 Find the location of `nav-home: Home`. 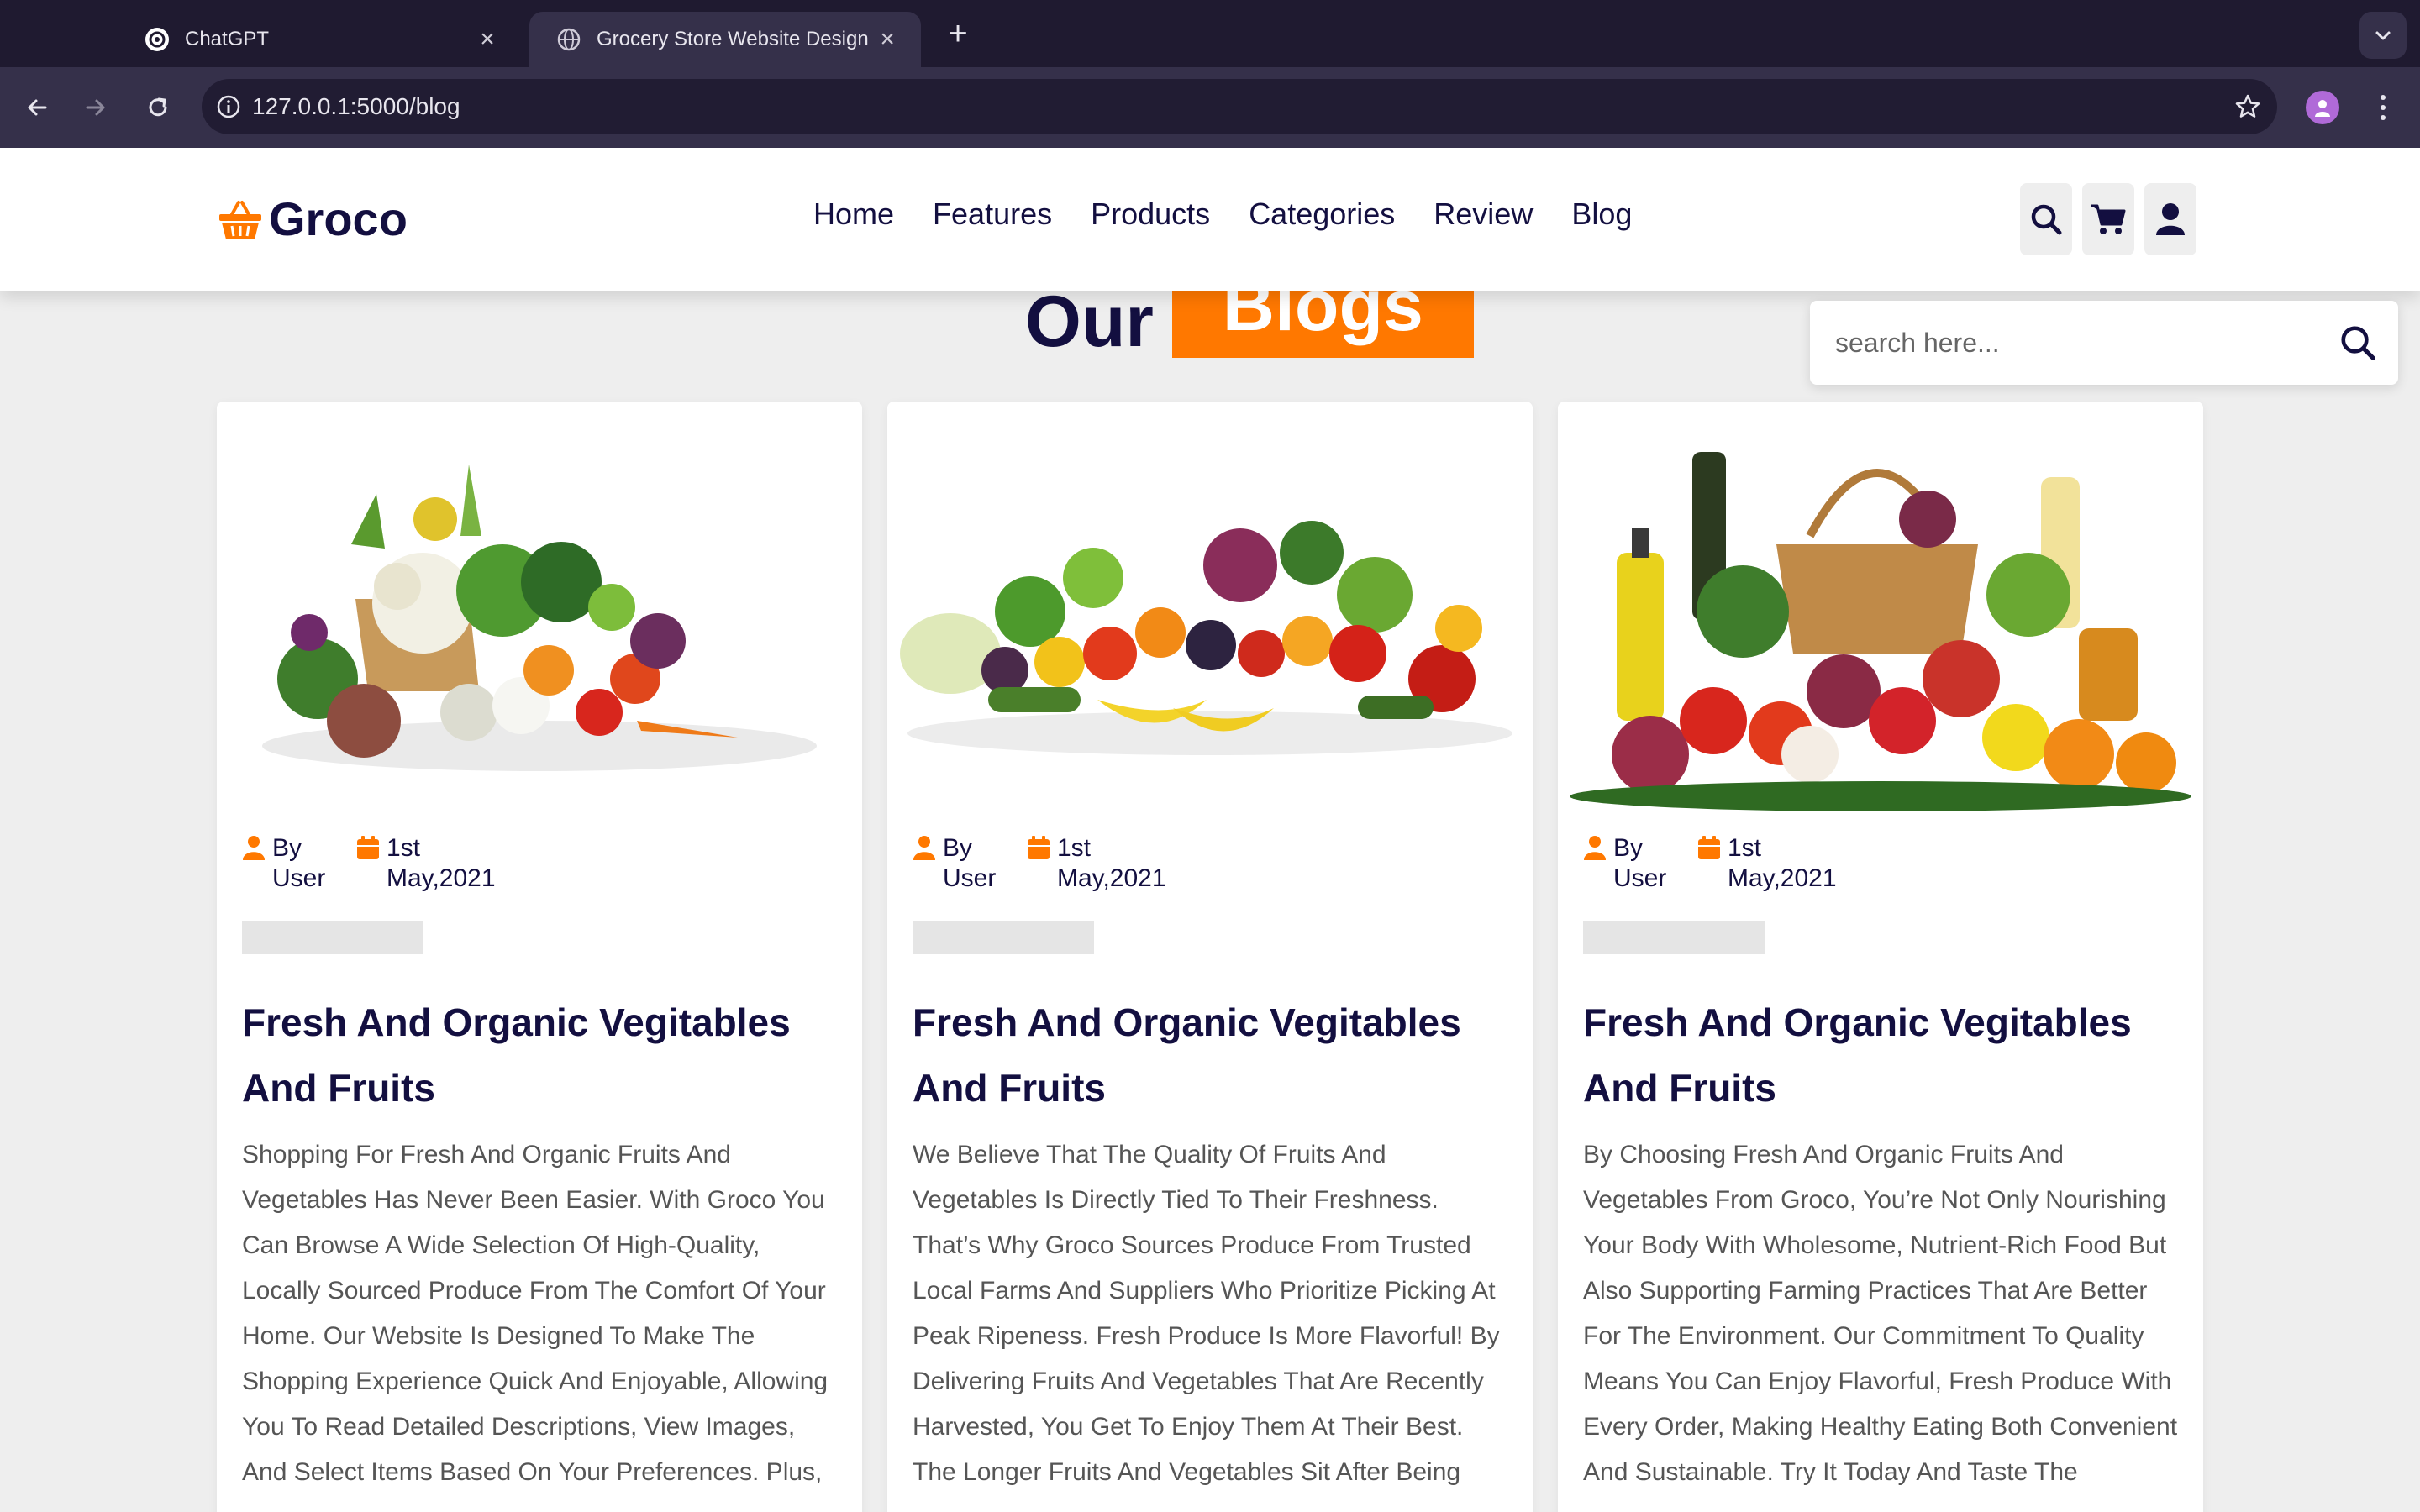

nav-home: Home is located at coordinates (854, 214).